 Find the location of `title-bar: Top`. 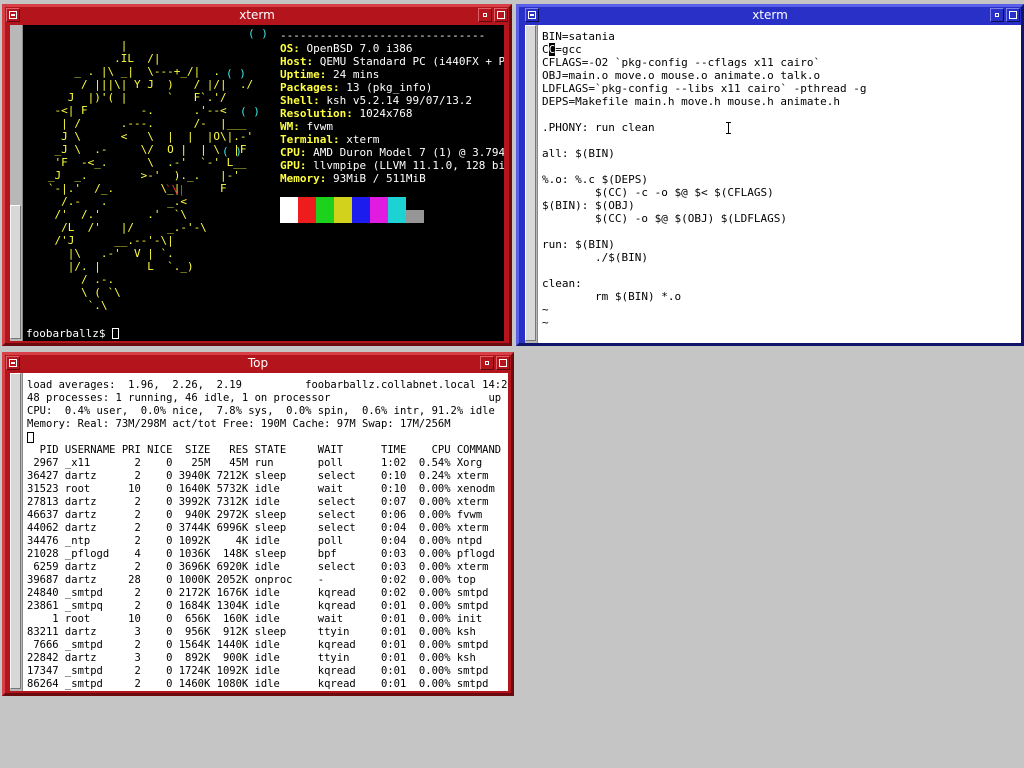

title-bar: Top is located at coordinates (258, 363).